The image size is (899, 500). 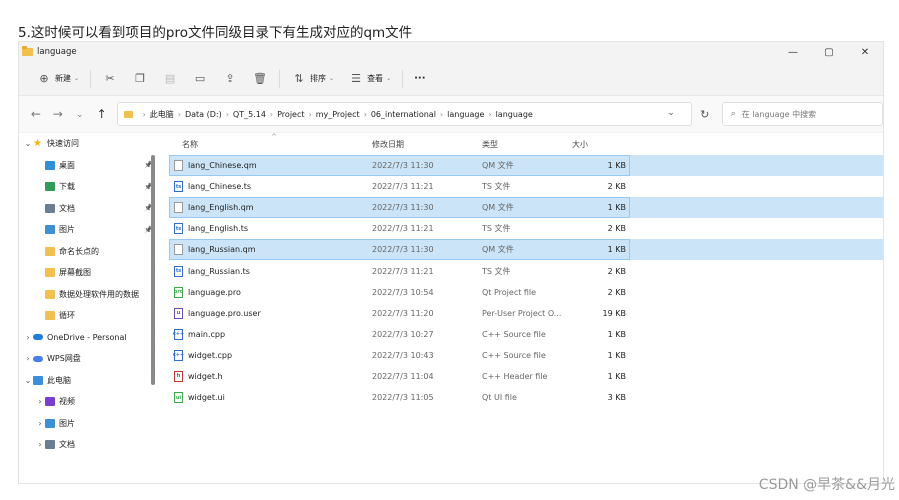 I want to click on sidebar-item: › 视频, so click(x=89, y=402).